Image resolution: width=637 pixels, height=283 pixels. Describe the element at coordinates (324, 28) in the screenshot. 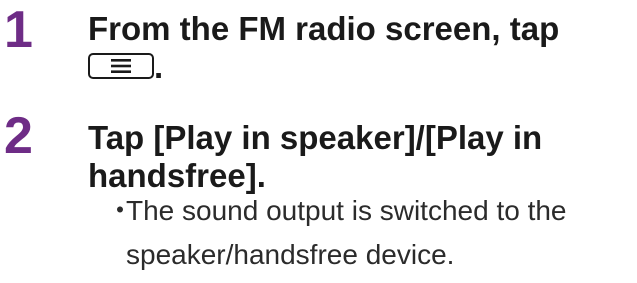

I see `step-1-line-1: From the FM radio screen, tap` at that location.